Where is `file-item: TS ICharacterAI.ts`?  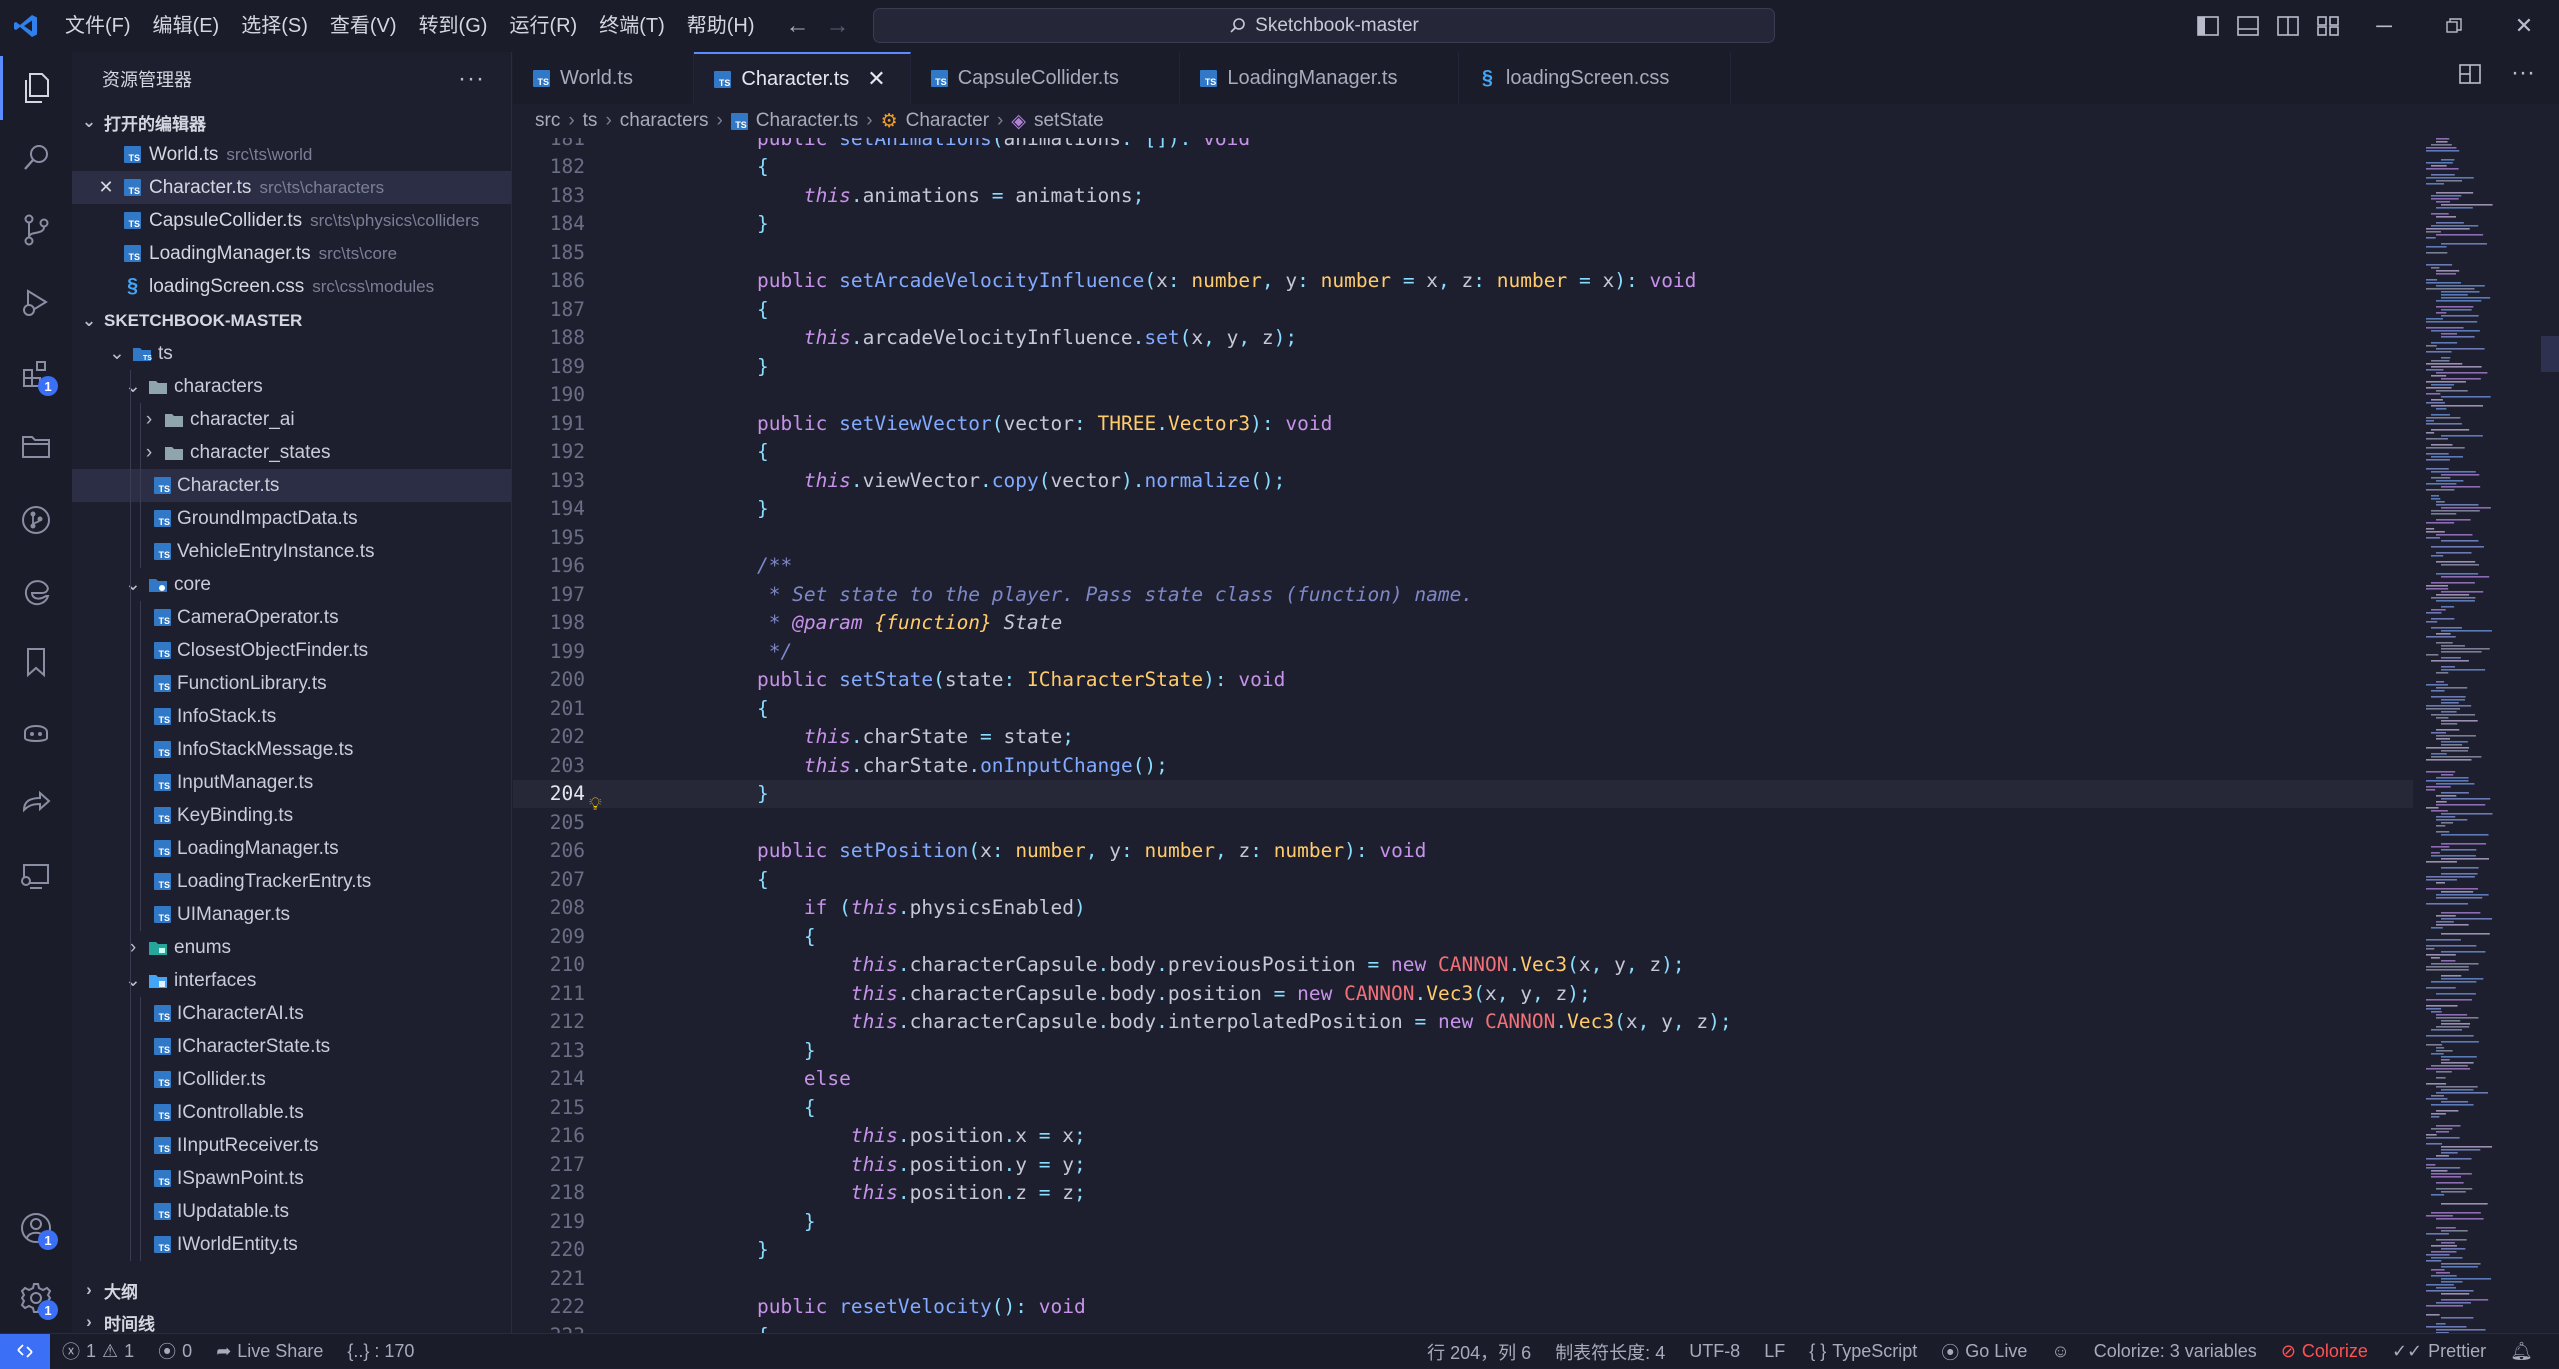
file-item: TS ICharacterAI.ts is located at coordinates (291, 1013).